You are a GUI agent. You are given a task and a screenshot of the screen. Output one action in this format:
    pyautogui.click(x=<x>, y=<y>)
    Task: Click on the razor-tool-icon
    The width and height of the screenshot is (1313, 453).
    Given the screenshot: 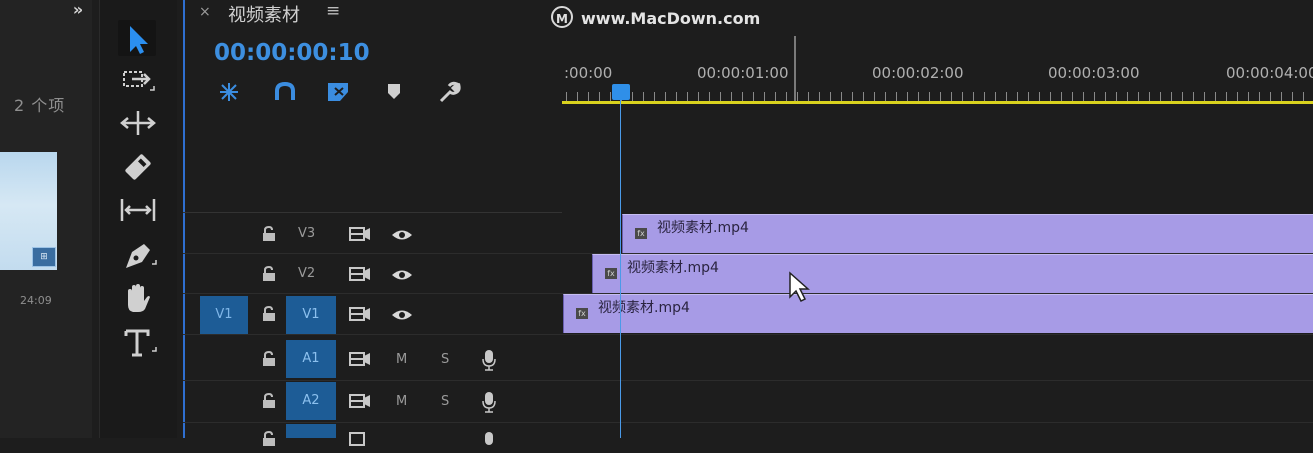 What is the action you would take?
    pyautogui.click(x=138, y=167)
    